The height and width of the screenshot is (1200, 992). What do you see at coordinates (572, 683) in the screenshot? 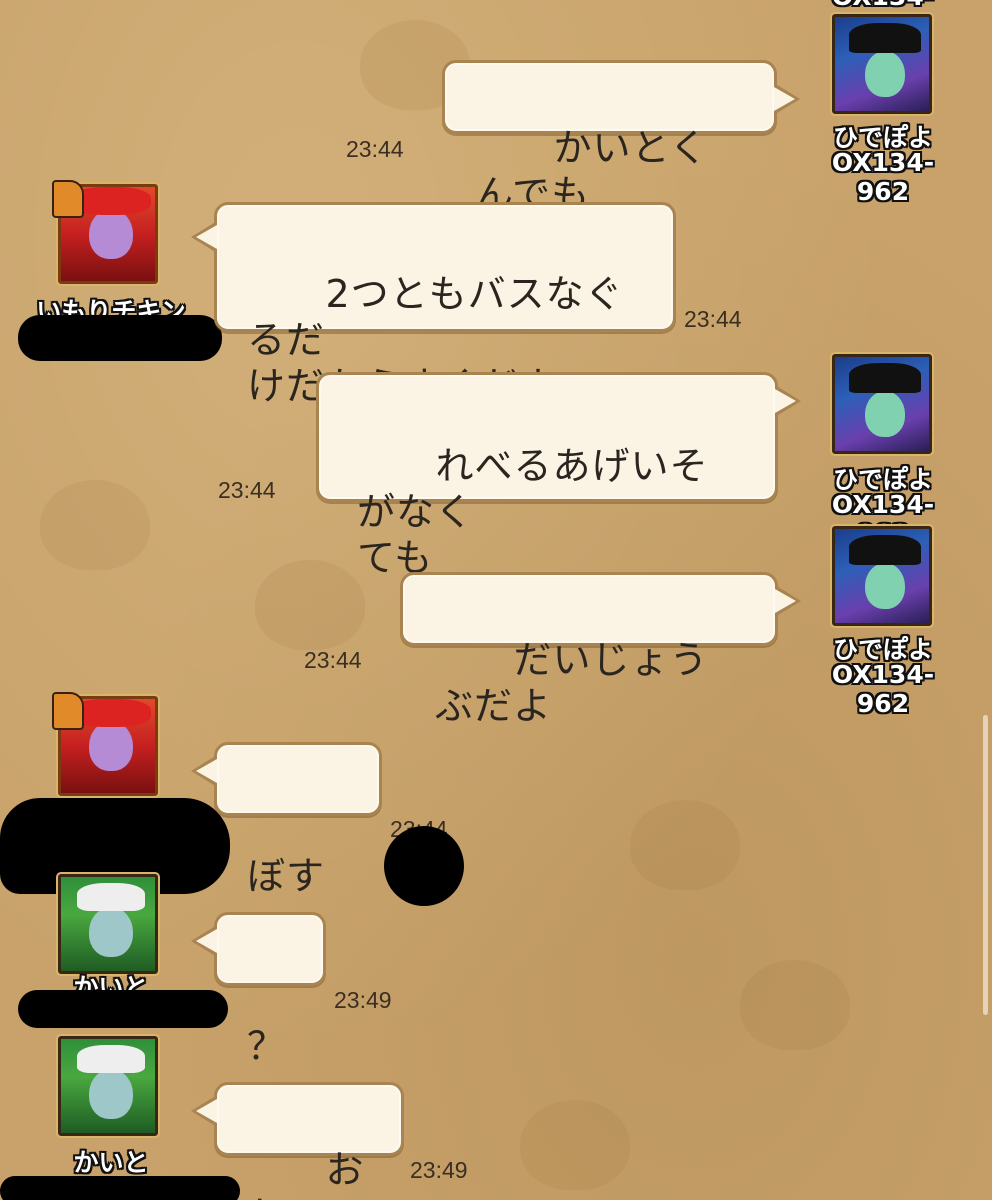
I see `message-text: だいじょうぶだよ` at bounding box center [572, 683].